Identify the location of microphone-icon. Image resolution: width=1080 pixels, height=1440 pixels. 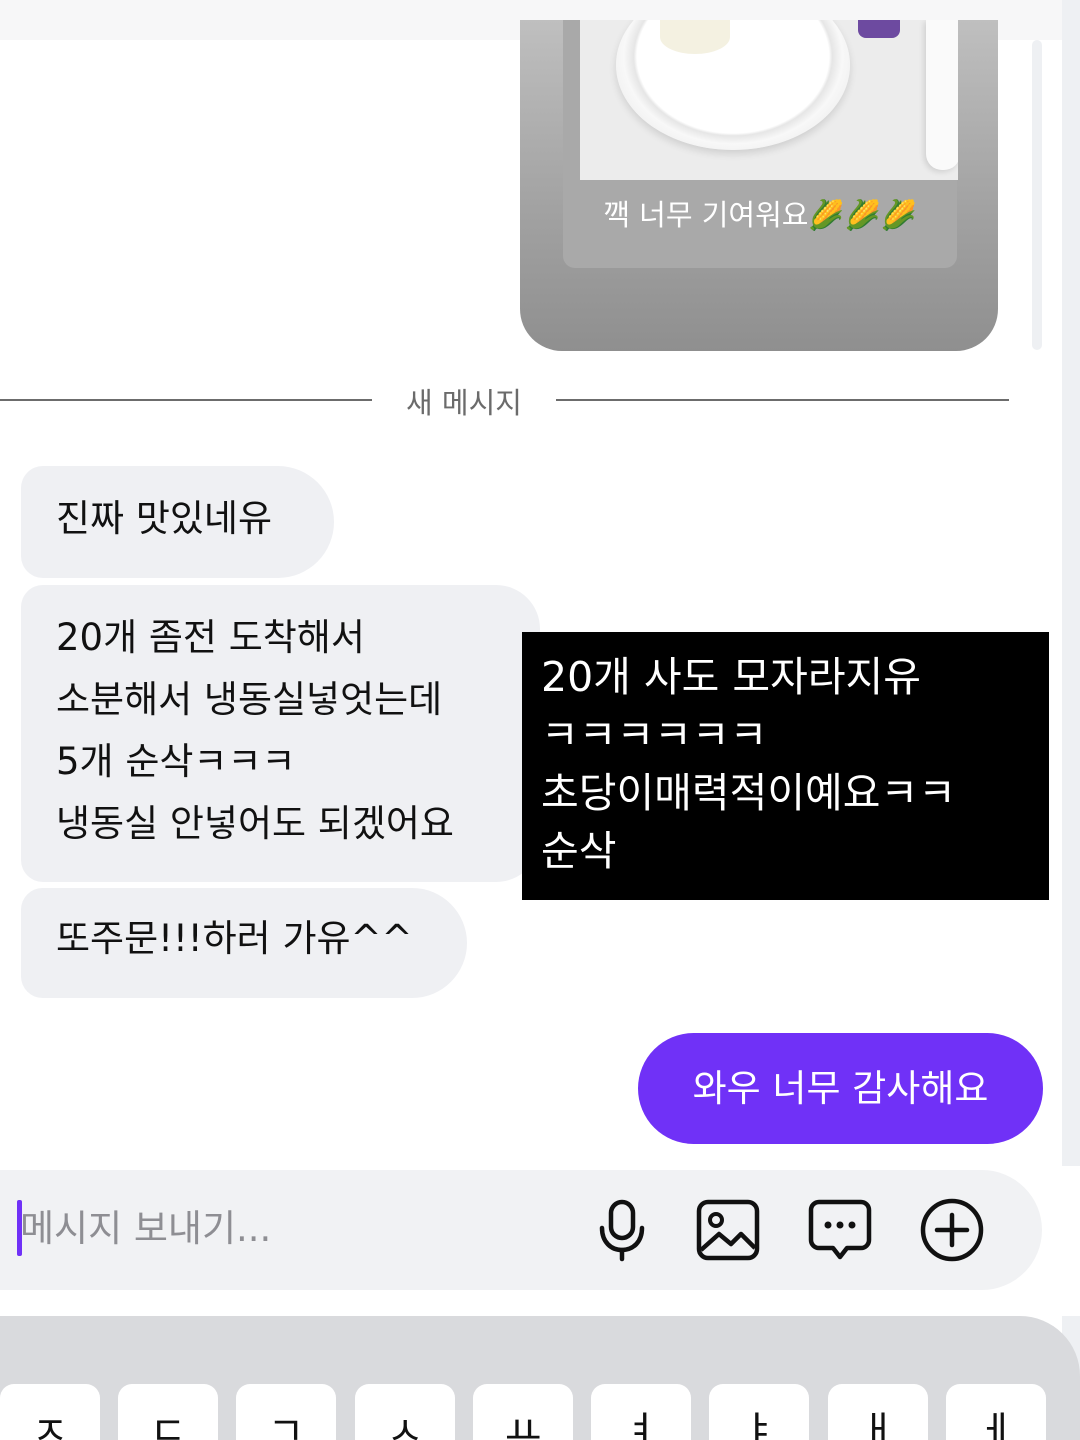
(622, 1230).